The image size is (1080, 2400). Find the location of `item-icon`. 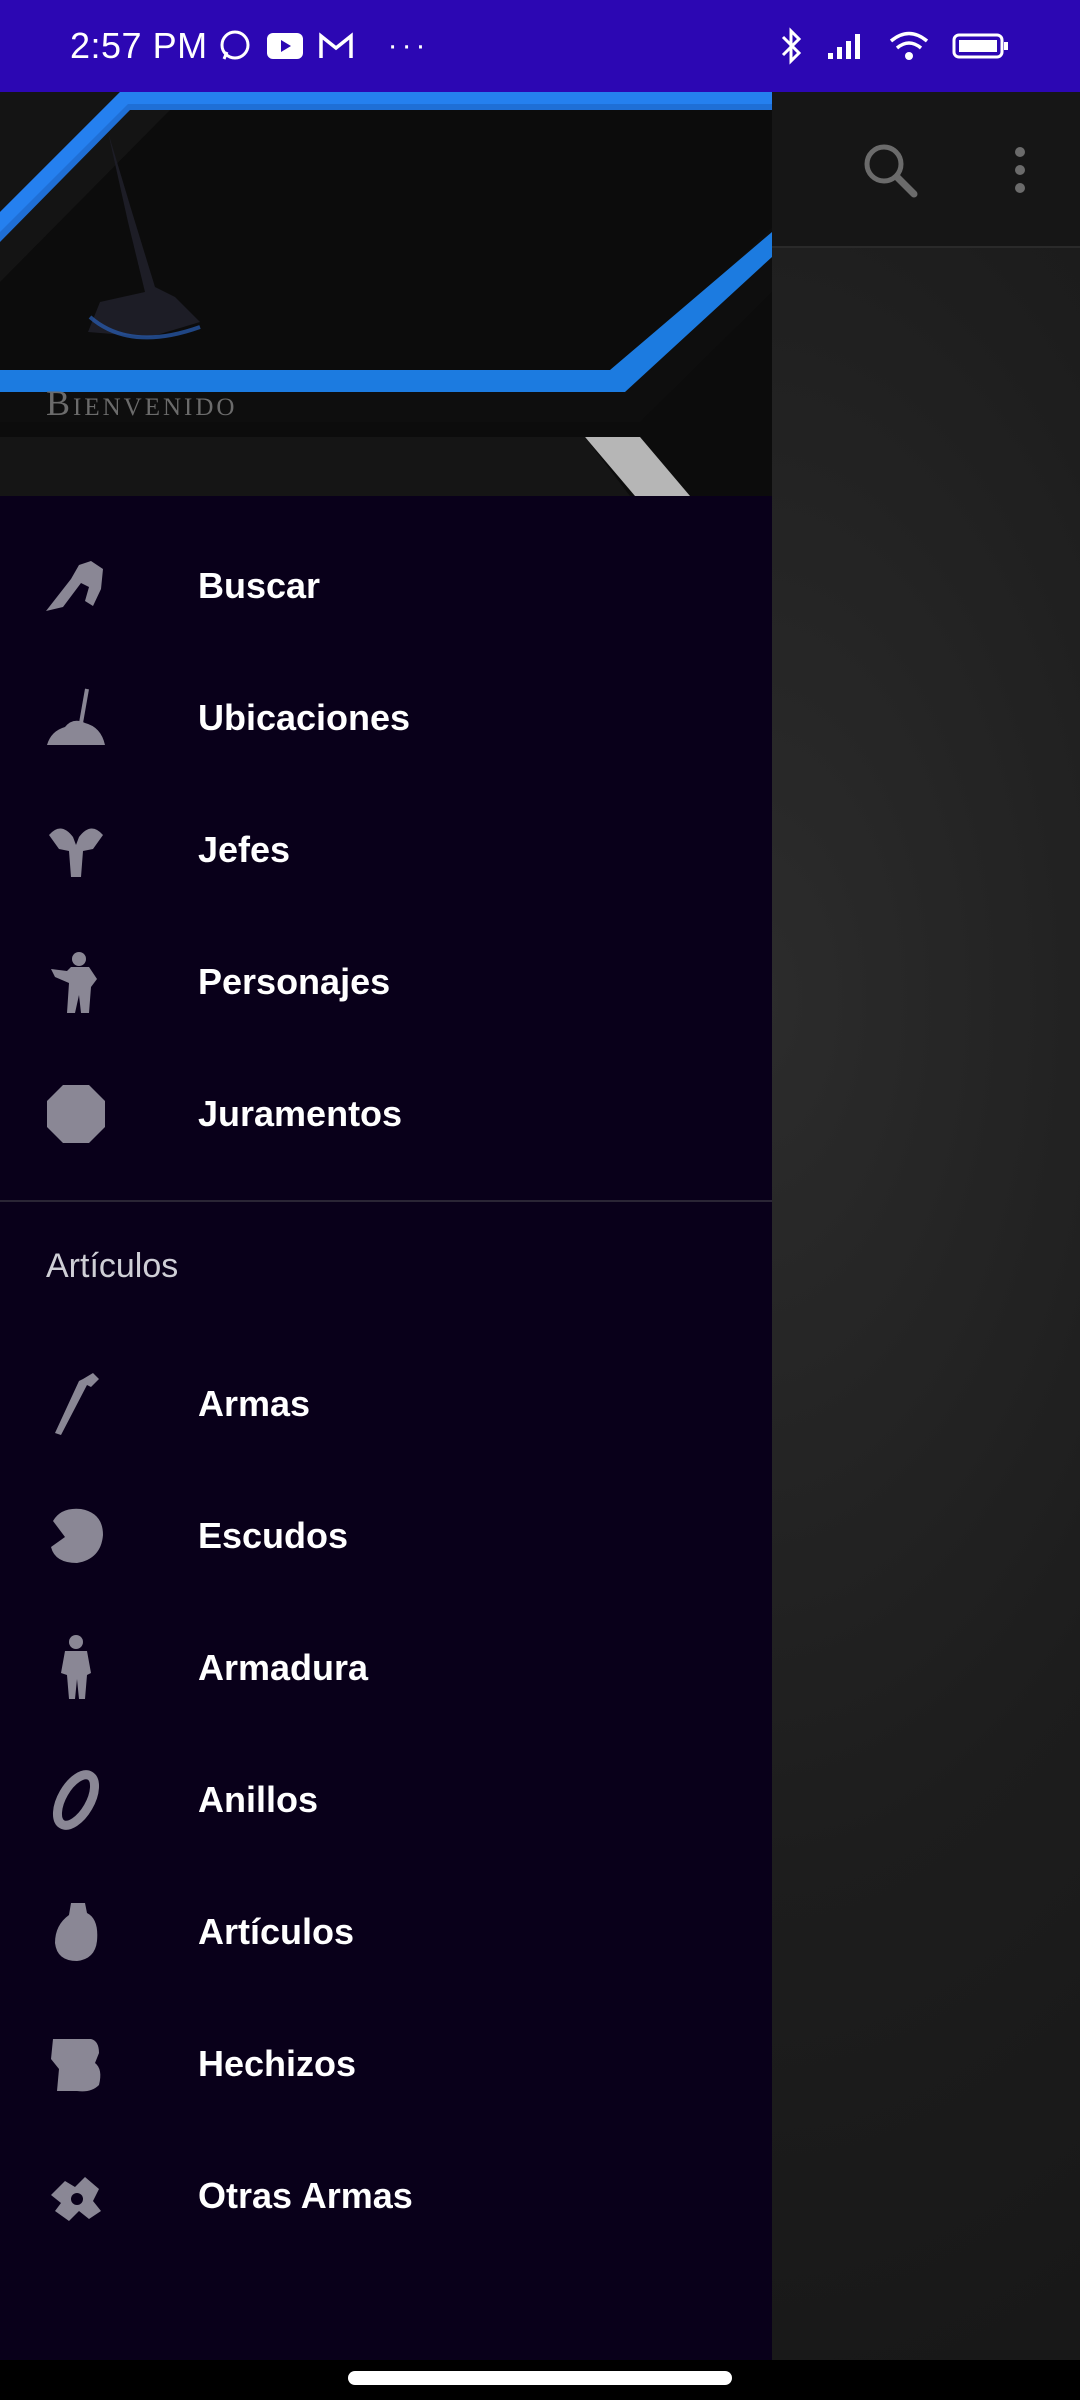

item-icon is located at coordinates (76, 1932).